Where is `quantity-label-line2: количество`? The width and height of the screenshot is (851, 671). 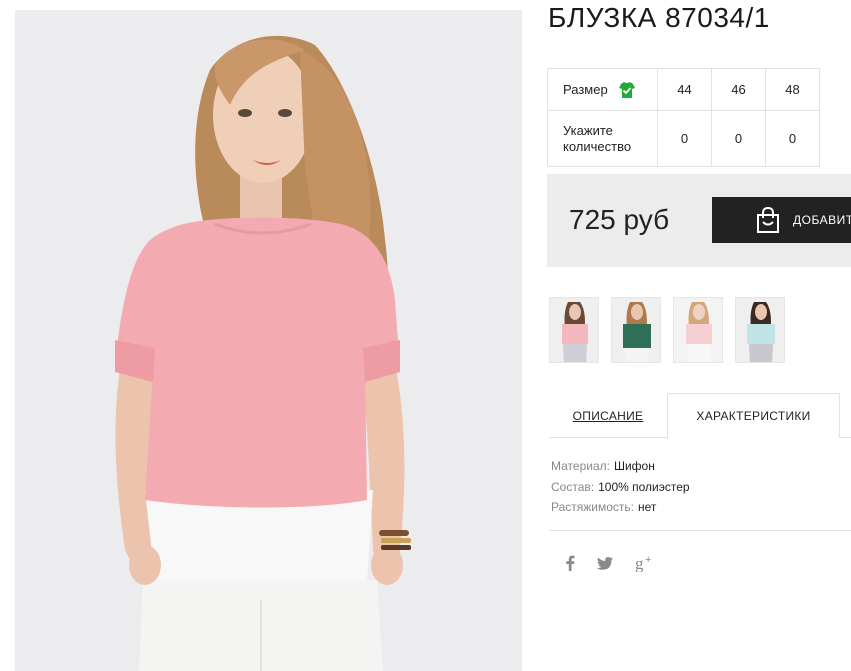
quantity-label-line2: количество is located at coordinates (597, 146).